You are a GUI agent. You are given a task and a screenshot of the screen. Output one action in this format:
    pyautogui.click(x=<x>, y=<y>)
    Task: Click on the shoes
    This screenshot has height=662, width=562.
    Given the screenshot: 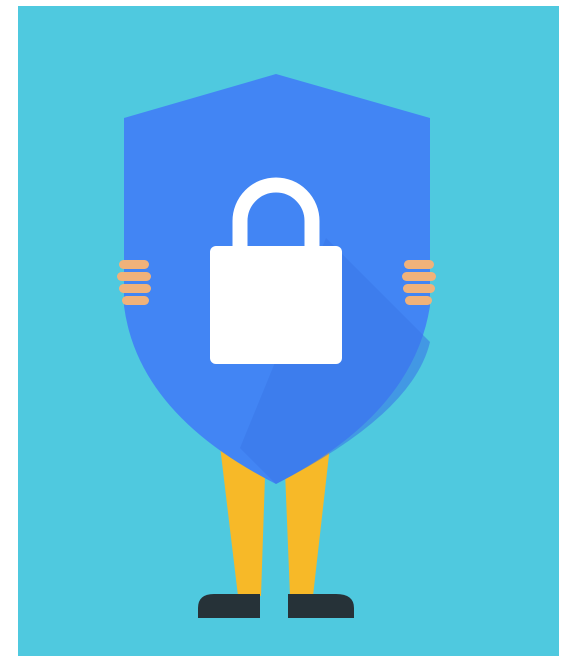 What is the action you would take?
    pyautogui.click(x=276, y=606)
    